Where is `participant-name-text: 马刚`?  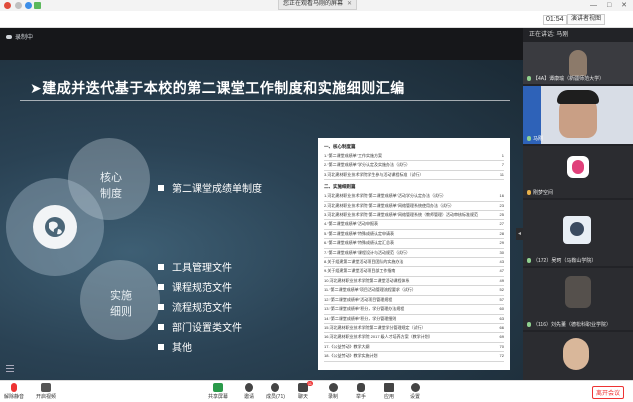
participant-name-text: 马刚 is located at coordinates (538, 139).